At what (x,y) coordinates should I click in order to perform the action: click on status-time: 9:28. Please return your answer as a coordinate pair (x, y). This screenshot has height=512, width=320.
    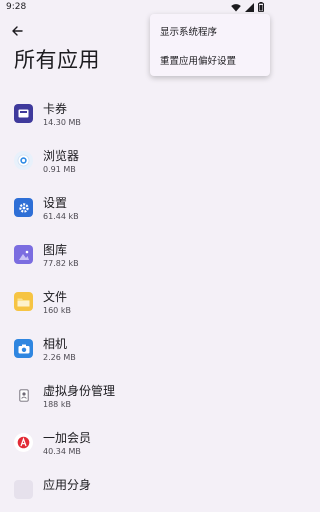
    Looking at the image, I should click on (16, 7).